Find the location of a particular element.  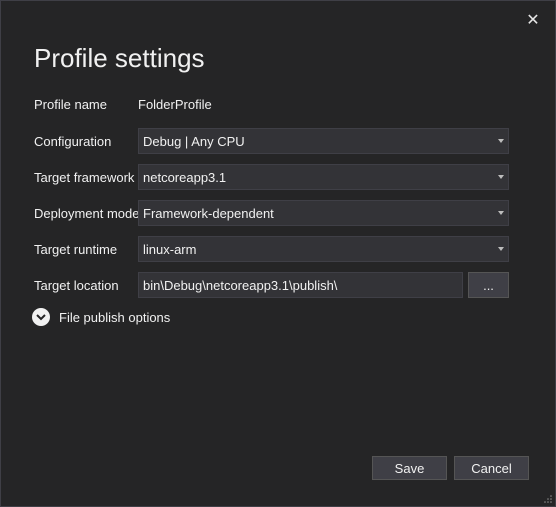

target-location-value: bin\Debug\netcoreapp3.1\publish\ is located at coordinates (240, 285).